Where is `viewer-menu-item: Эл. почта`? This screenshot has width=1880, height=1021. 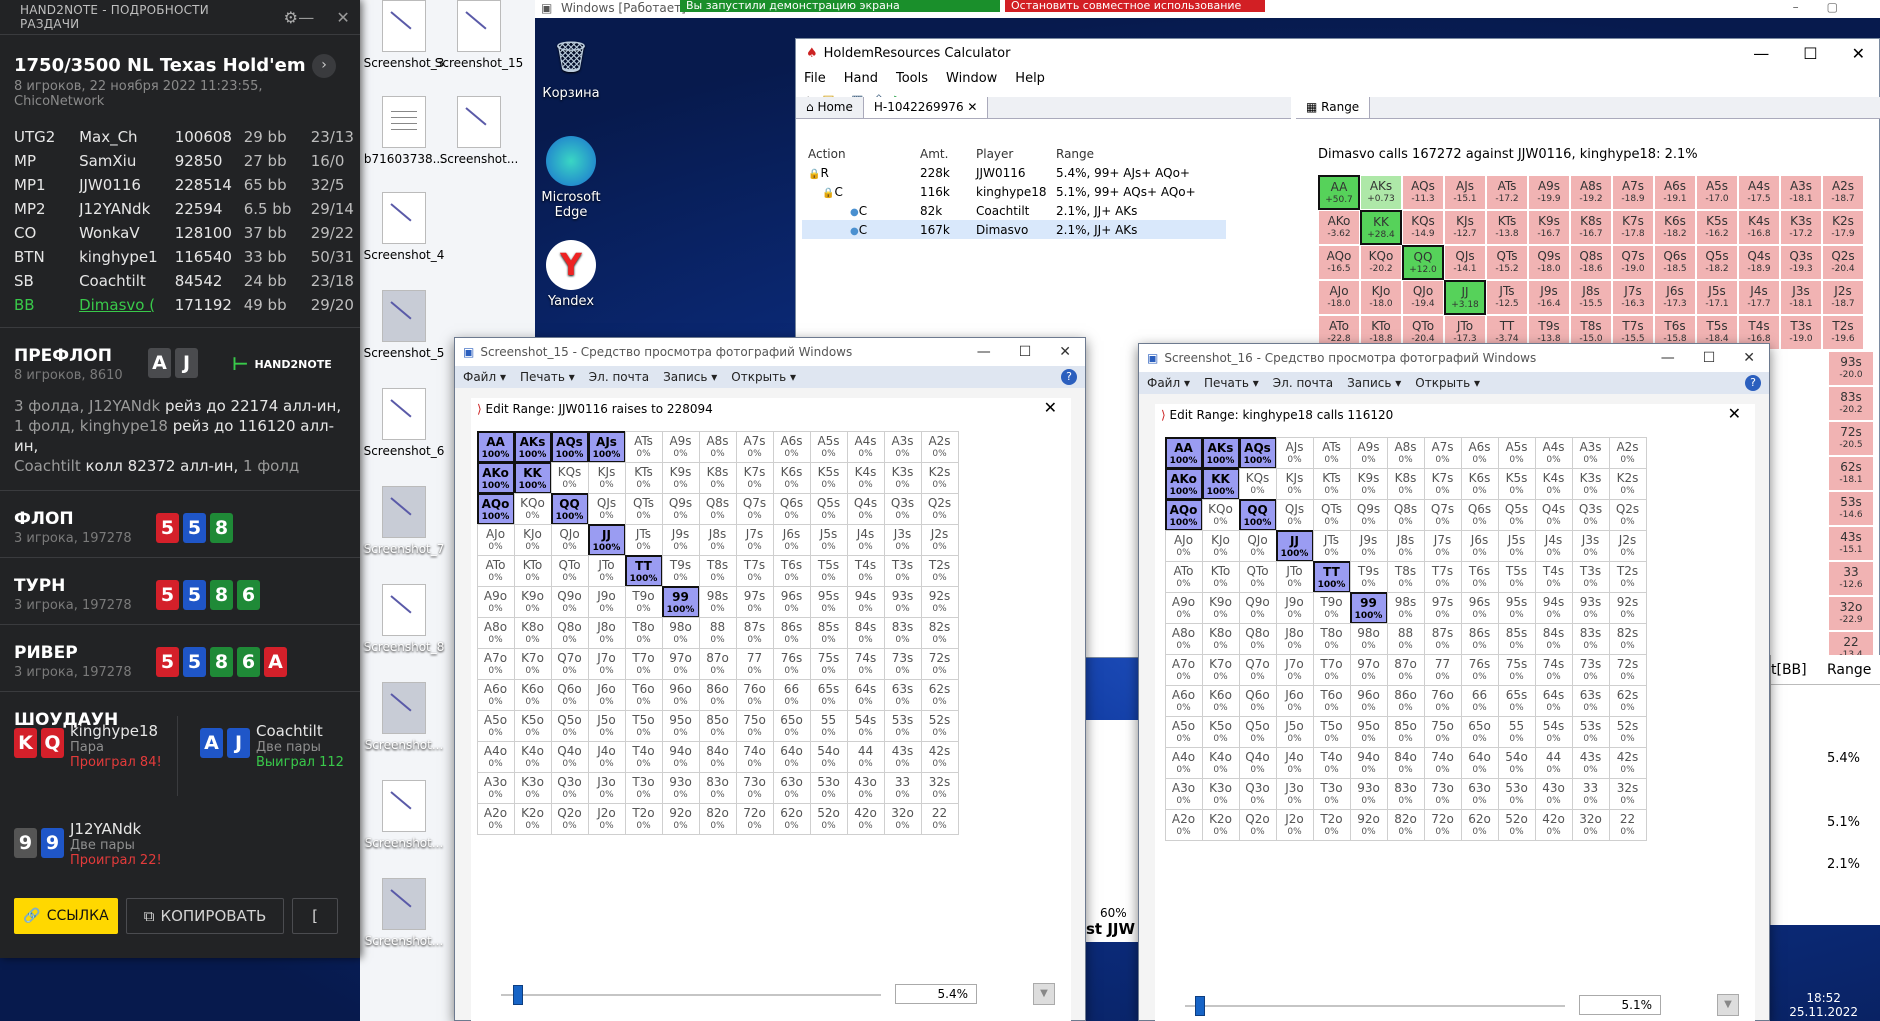 viewer-menu-item: Эл. почта is located at coordinates (1303, 383).